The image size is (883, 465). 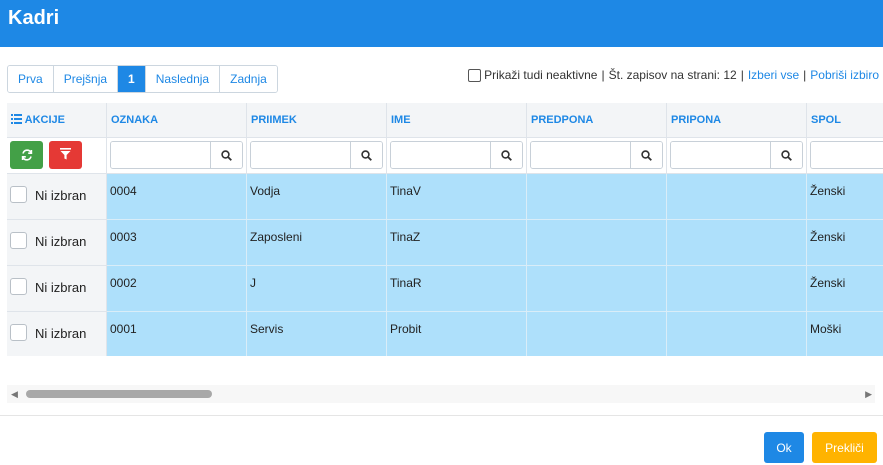 What do you see at coordinates (177, 334) in the screenshot?
I see `cell-oznaka: 0001` at bounding box center [177, 334].